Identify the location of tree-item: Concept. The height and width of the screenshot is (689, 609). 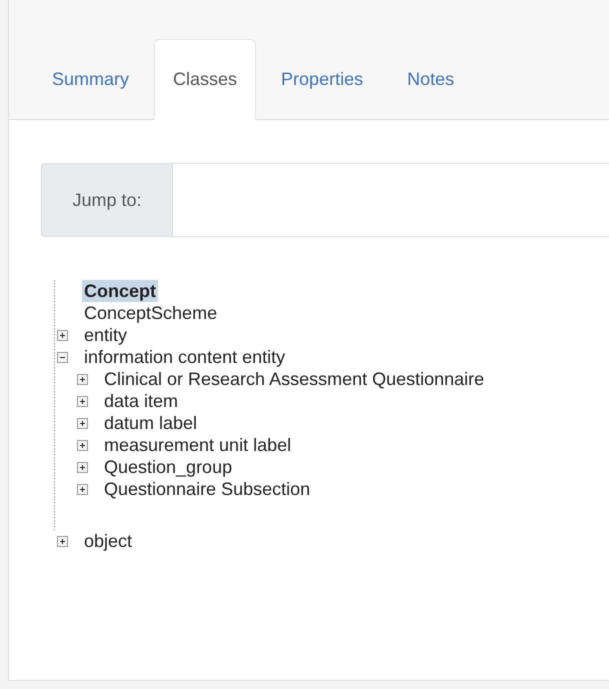
(120, 291).